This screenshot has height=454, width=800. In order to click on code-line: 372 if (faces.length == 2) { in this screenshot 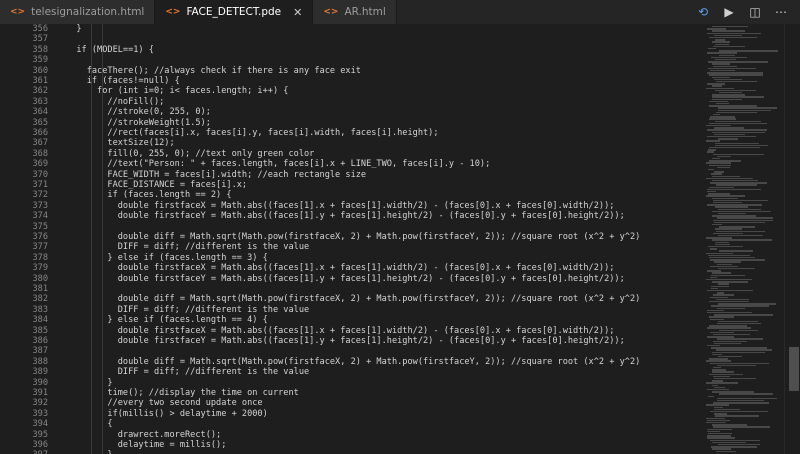, I will do `click(352, 195)`.